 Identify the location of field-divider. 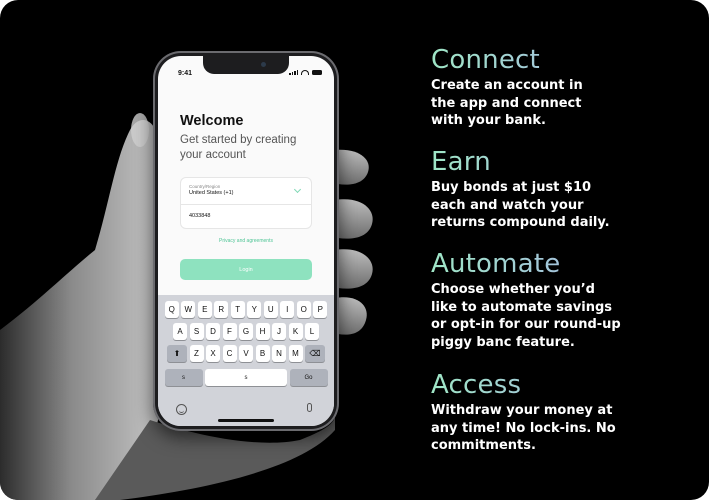
(246, 204).